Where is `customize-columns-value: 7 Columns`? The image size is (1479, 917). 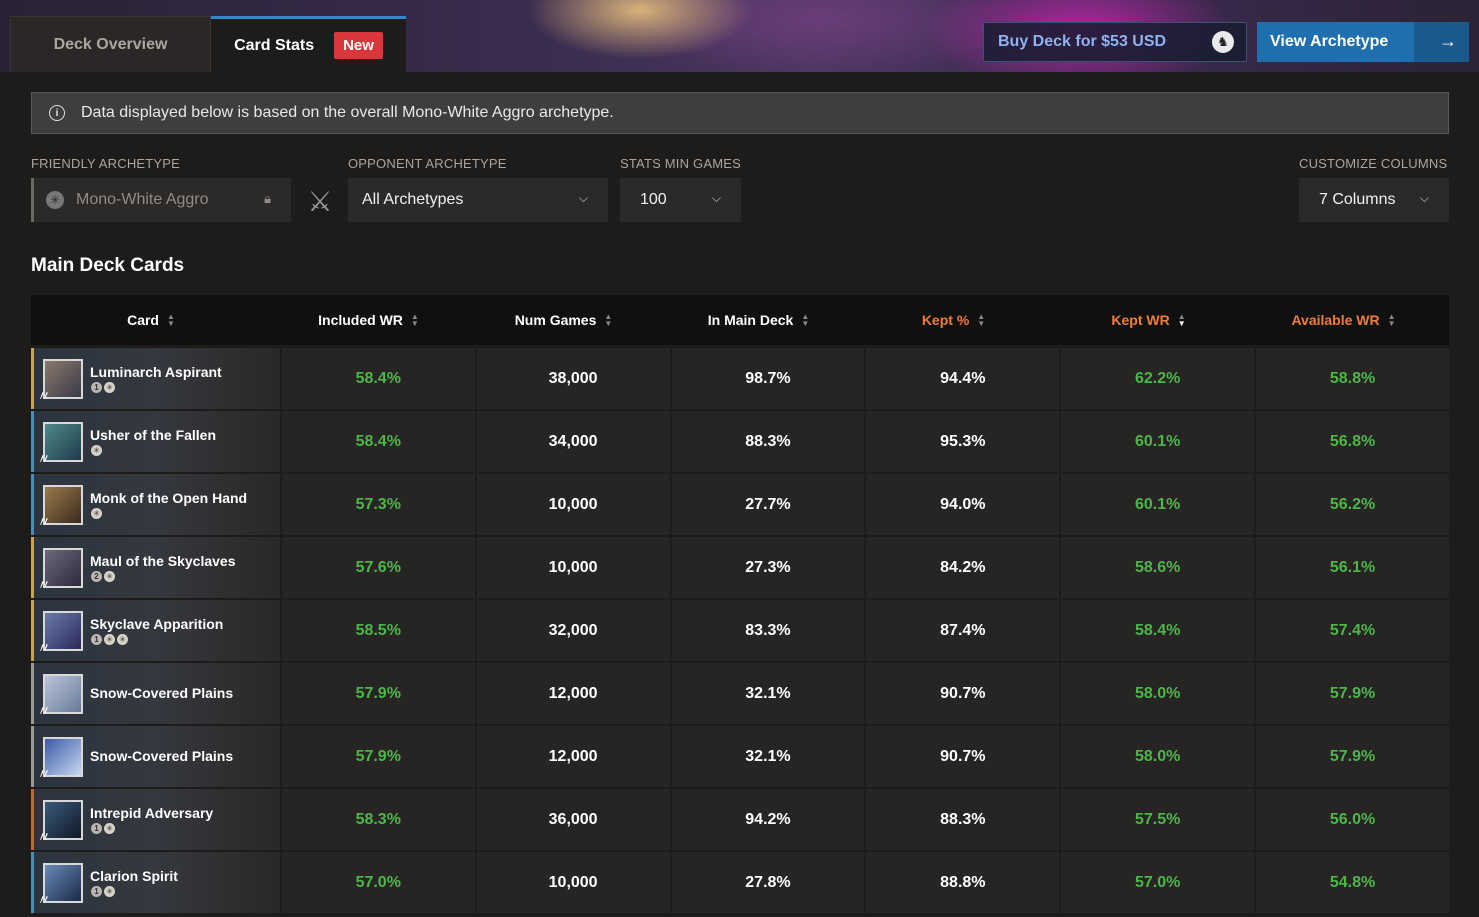
customize-columns-value: 7 Columns is located at coordinates (1357, 199).